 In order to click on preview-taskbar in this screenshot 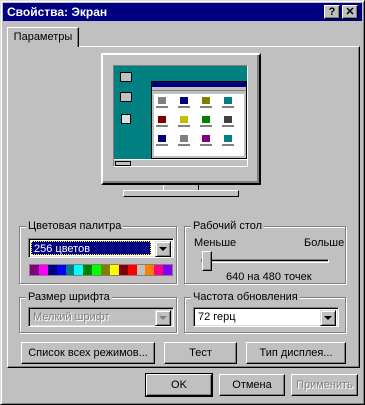, I will do `click(180, 162)`.